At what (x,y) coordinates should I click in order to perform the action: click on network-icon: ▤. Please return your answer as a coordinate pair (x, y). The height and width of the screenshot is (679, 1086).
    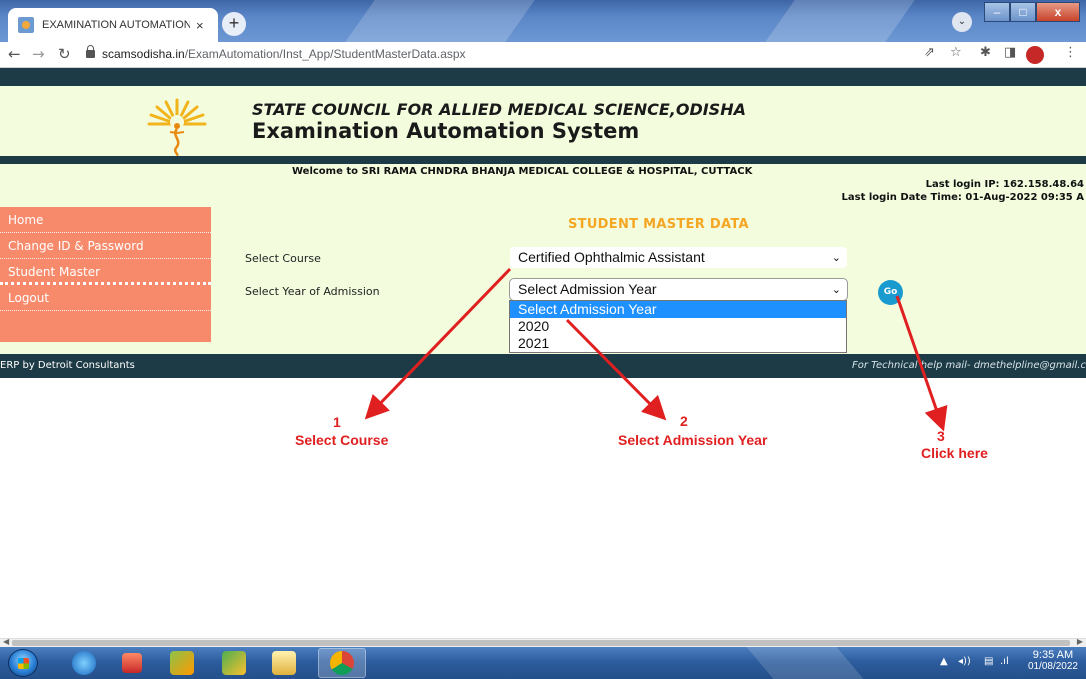
    Looking at the image, I should click on (988, 661).